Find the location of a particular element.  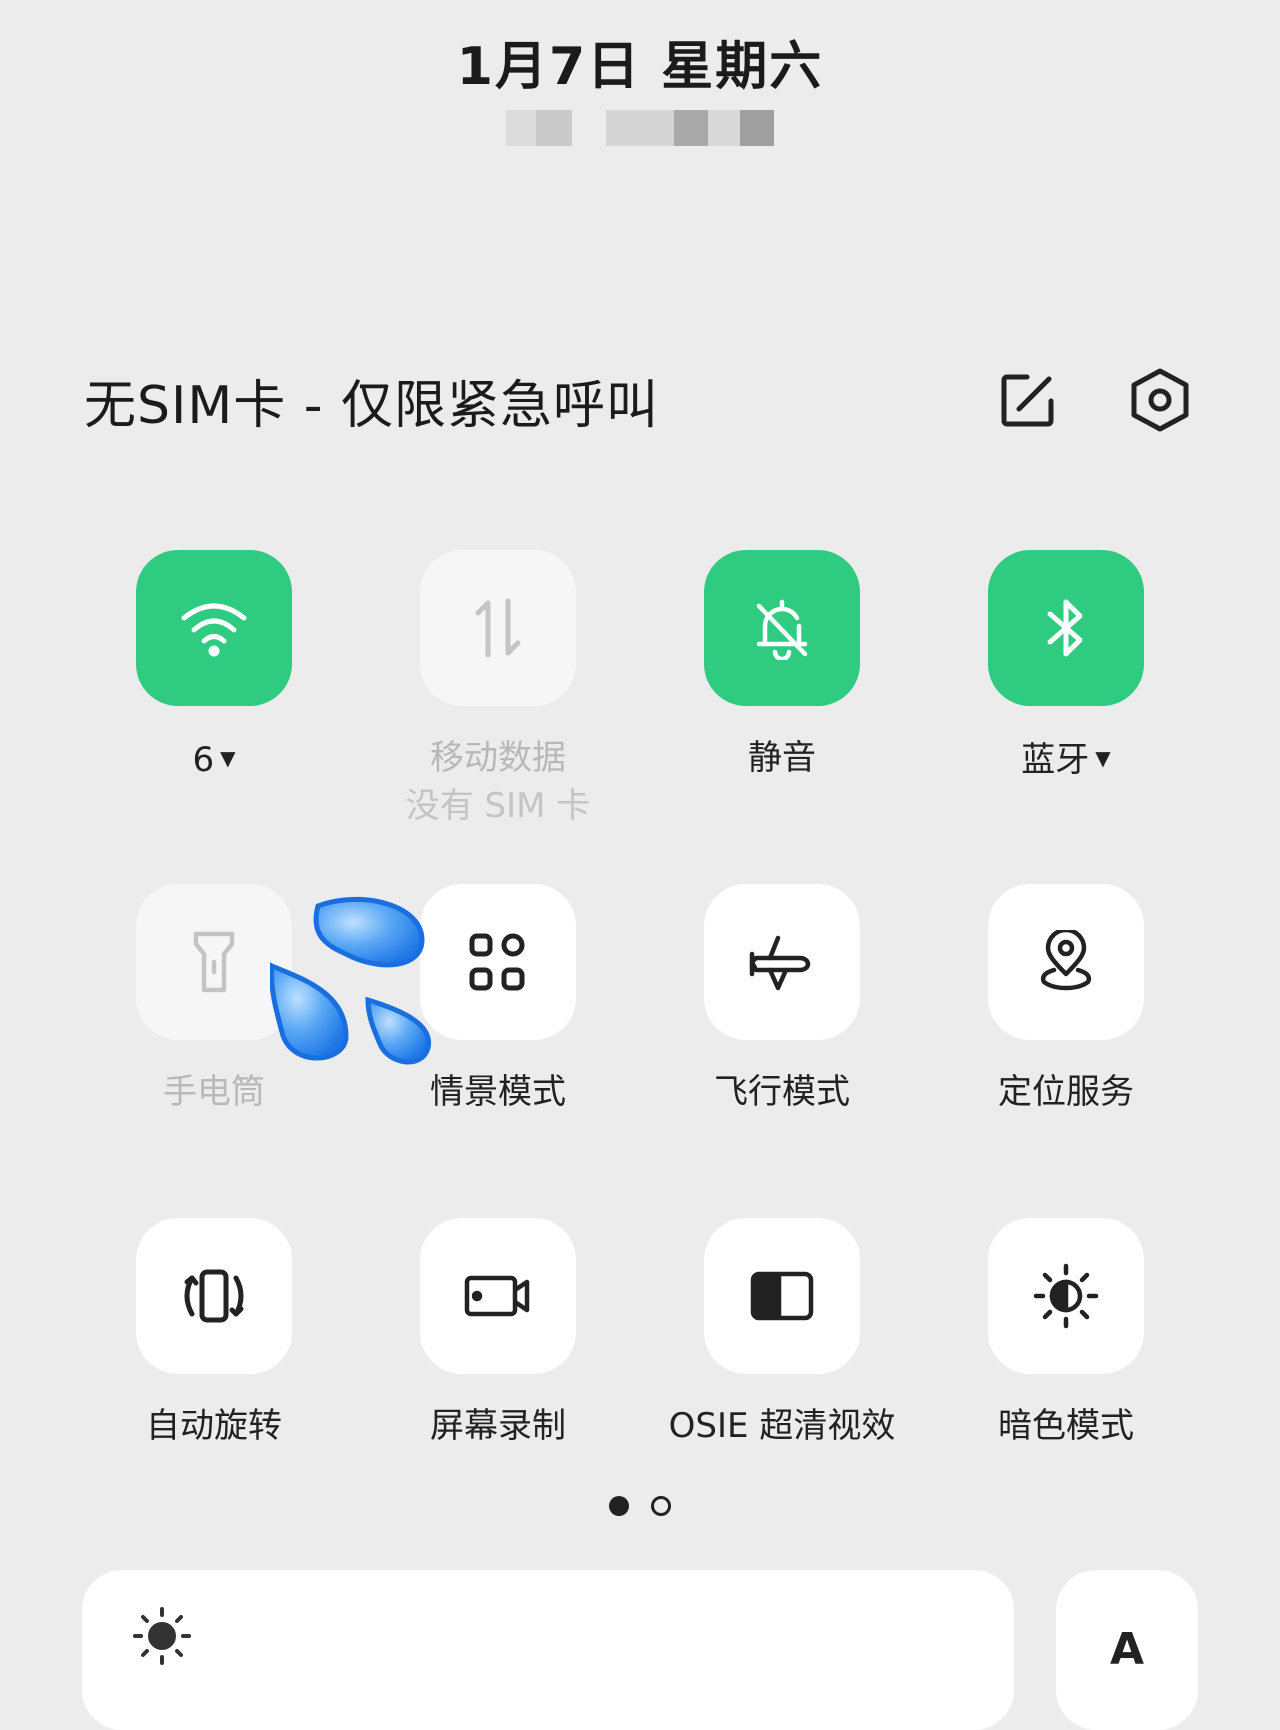

tile-wifi: 6 ▼ is located at coordinates (214, 667).